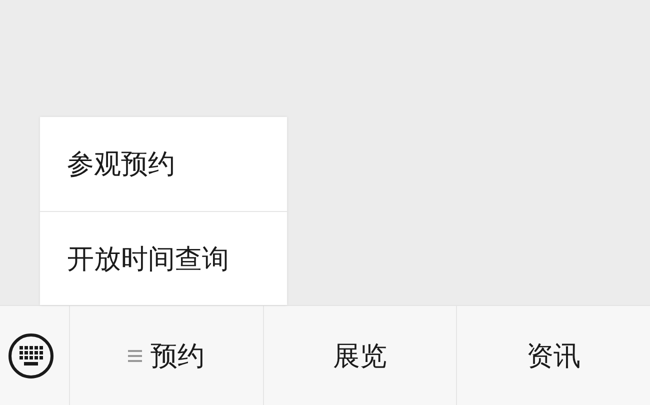 The width and height of the screenshot is (650, 405). What do you see at coordinates (166, 356) in the screenshot?
I see `menu-tab: 预约` at bounding box center [166, 356].